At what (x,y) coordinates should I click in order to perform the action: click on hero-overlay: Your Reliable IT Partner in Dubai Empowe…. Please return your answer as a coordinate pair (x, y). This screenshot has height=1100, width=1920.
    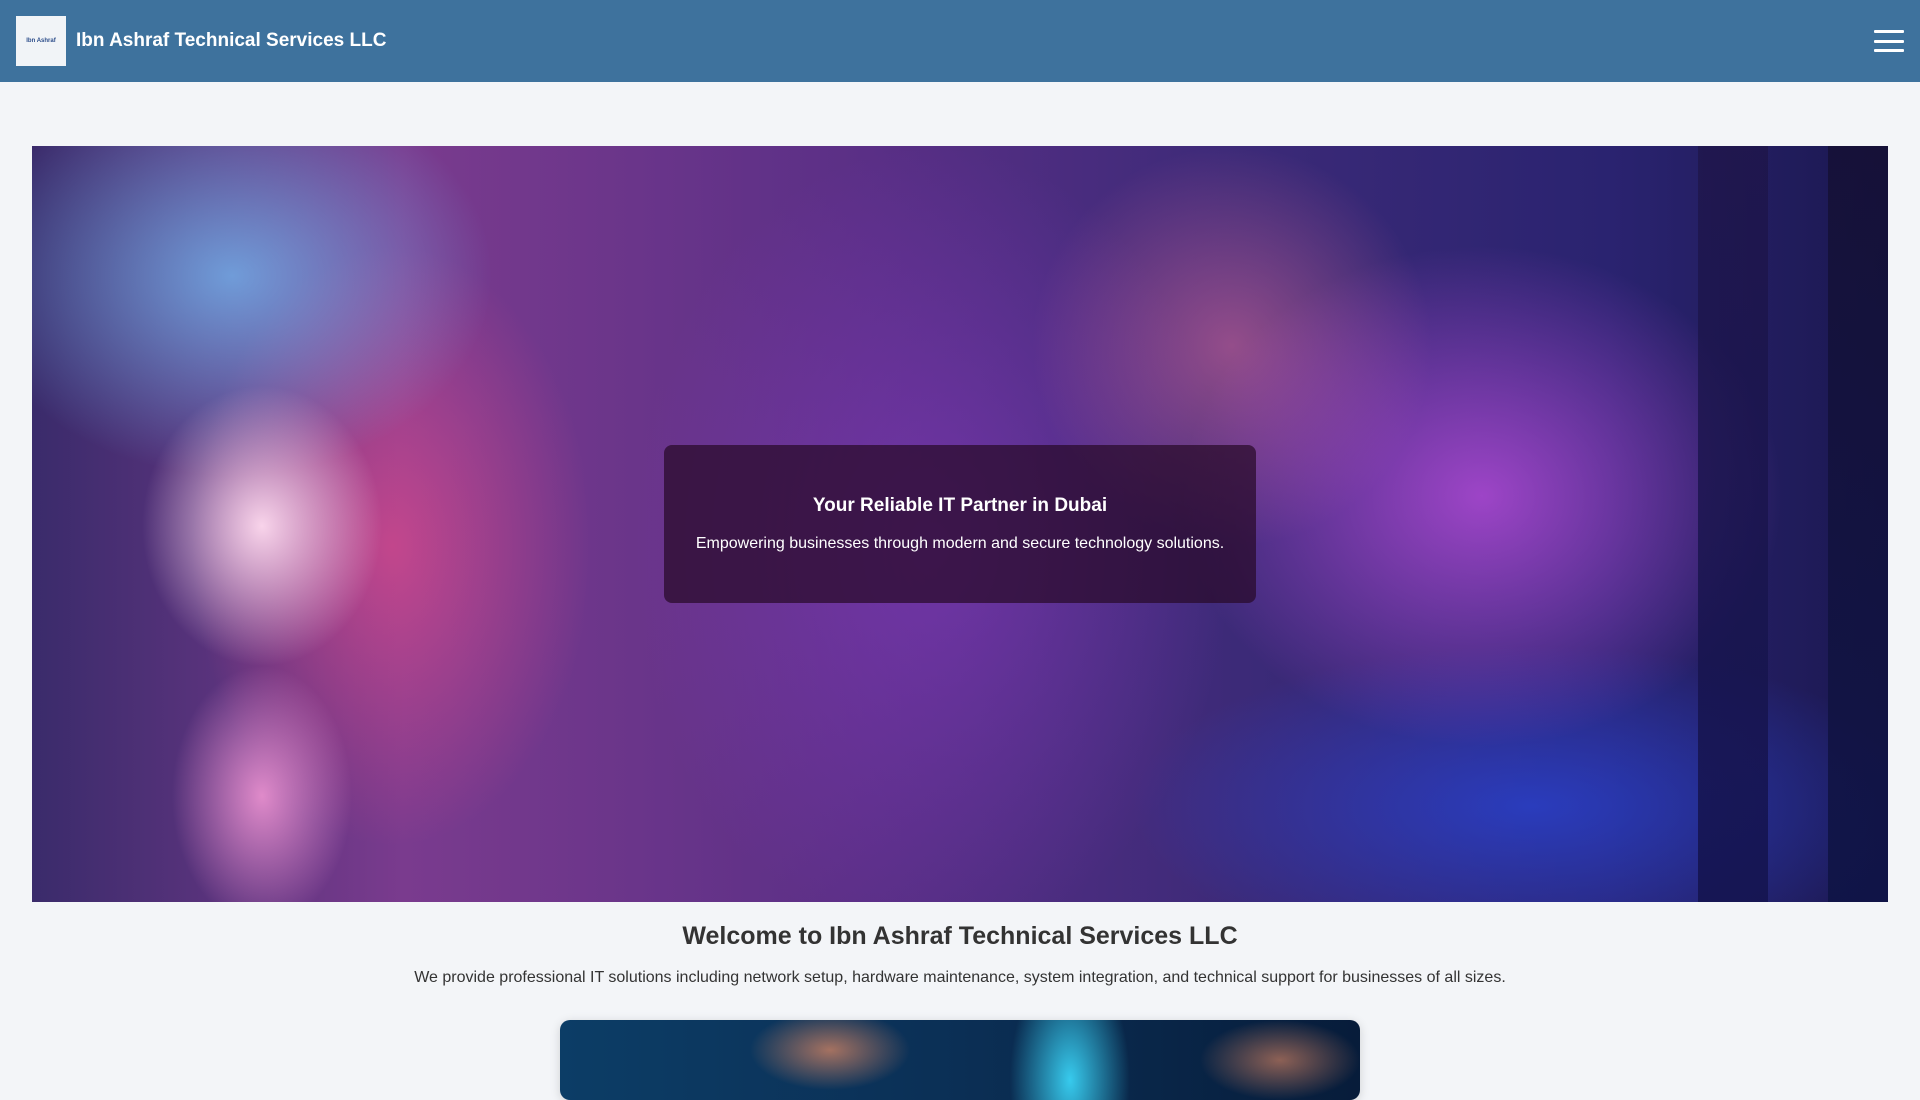
    Looking at the image, I should click on (960, 524).